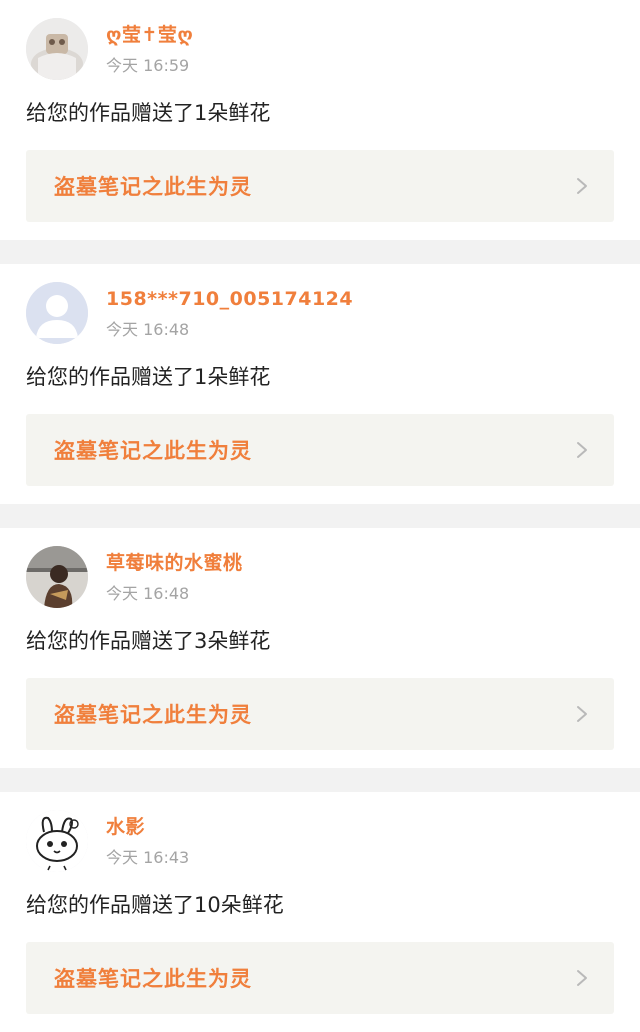 The height and width of the screenshot is (1032, 640). What do you see at coordinates (174, 563) in the screenshot?
I see `sender-name: 草莓味的水蜜桃` at bounding box center [174, 563].